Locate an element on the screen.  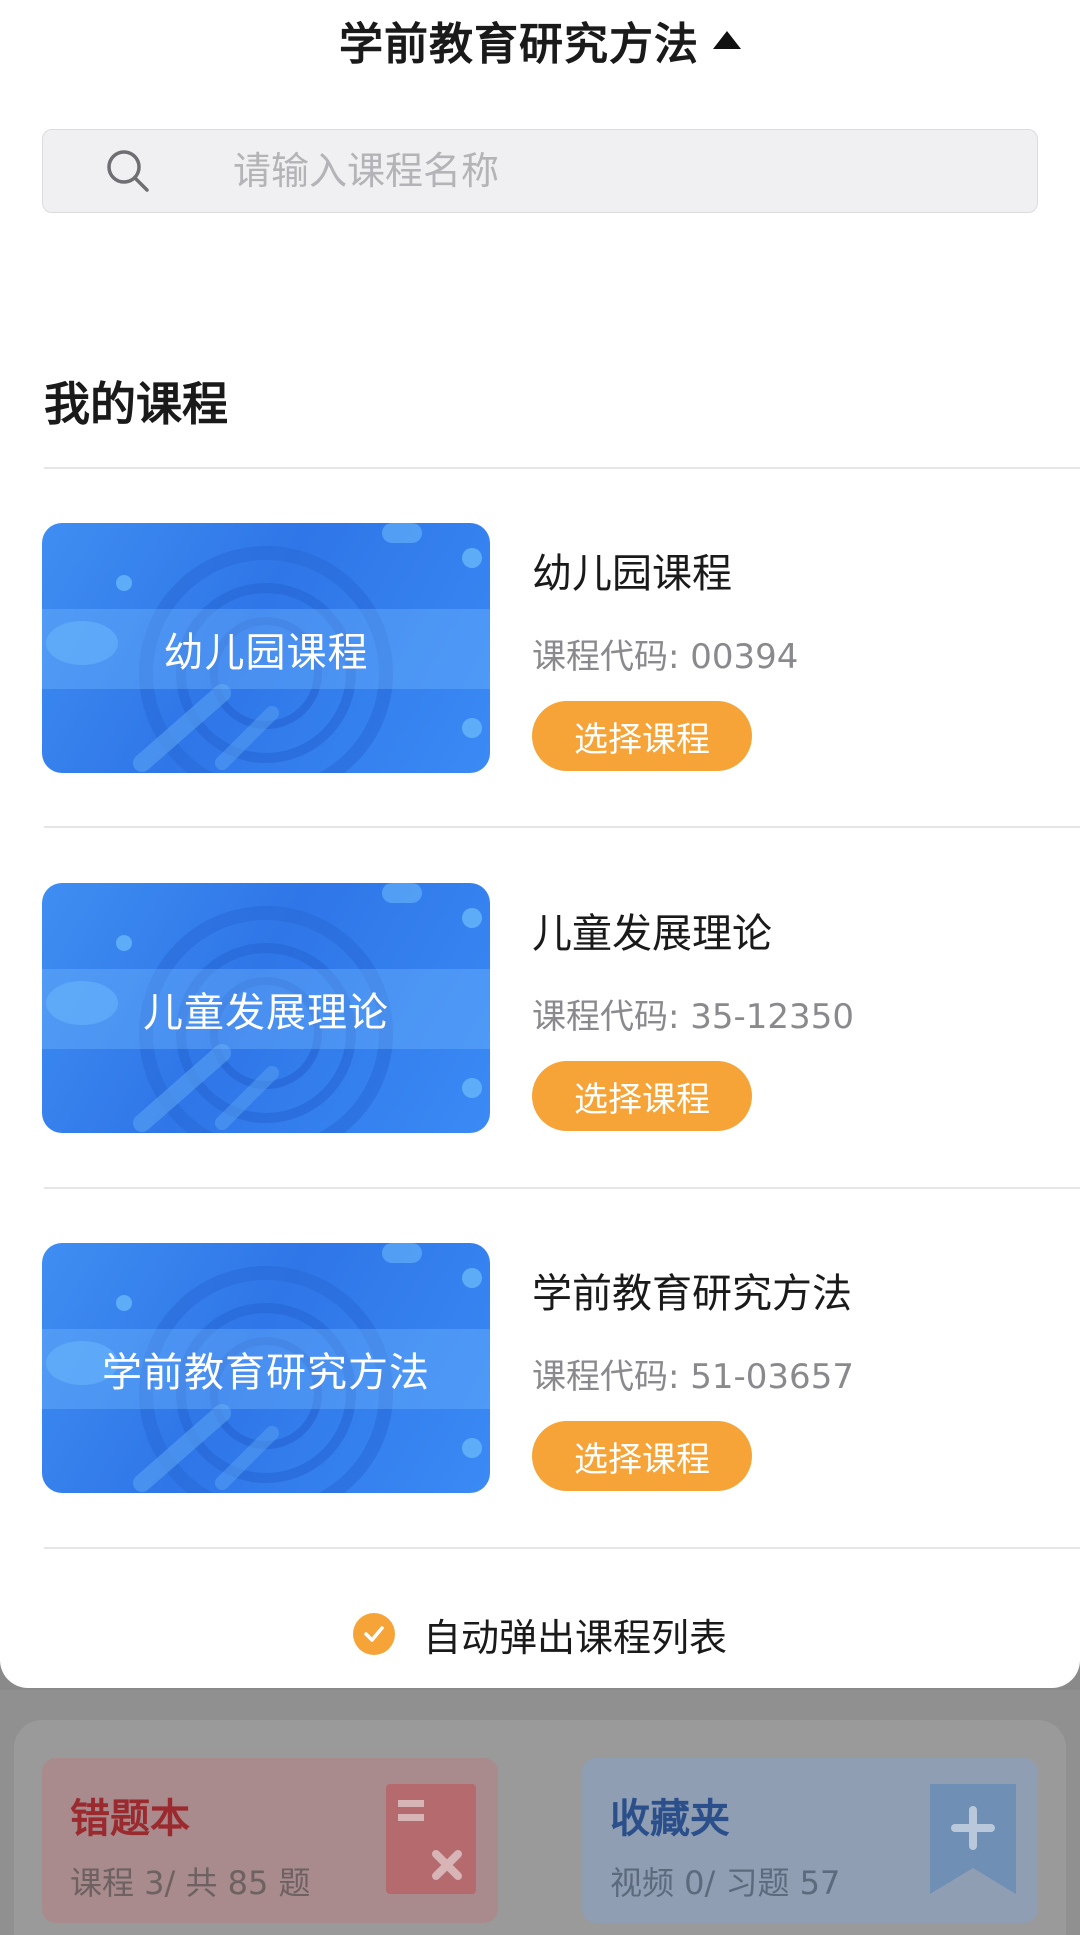
course-thumbnail: 学前教育研究方法 is located at coordinates (266, 1368).